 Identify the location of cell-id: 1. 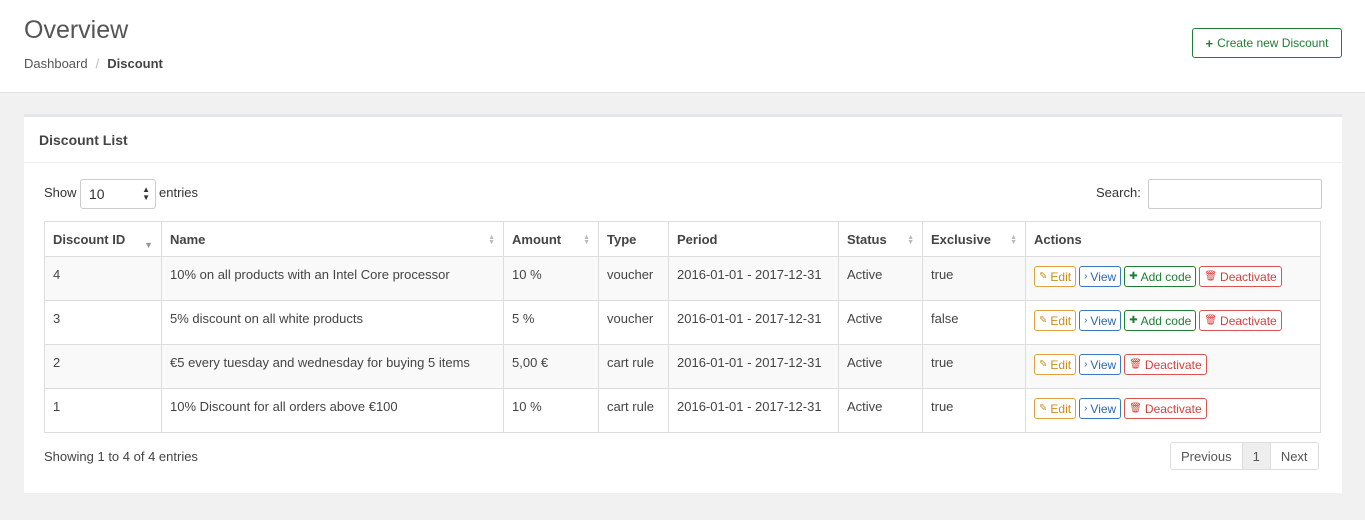
(103, 410).